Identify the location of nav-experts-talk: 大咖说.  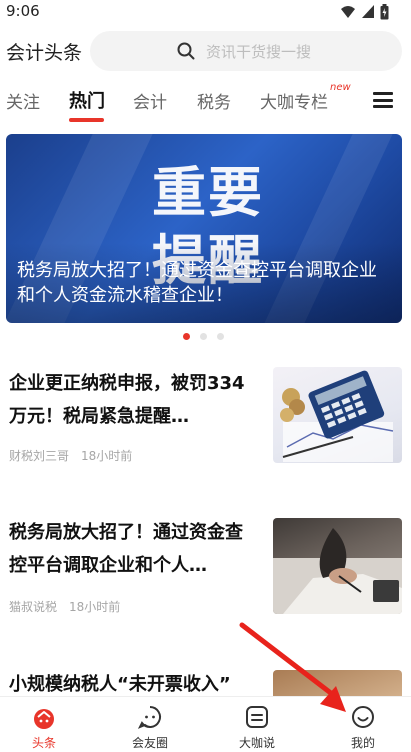
(257, 724).